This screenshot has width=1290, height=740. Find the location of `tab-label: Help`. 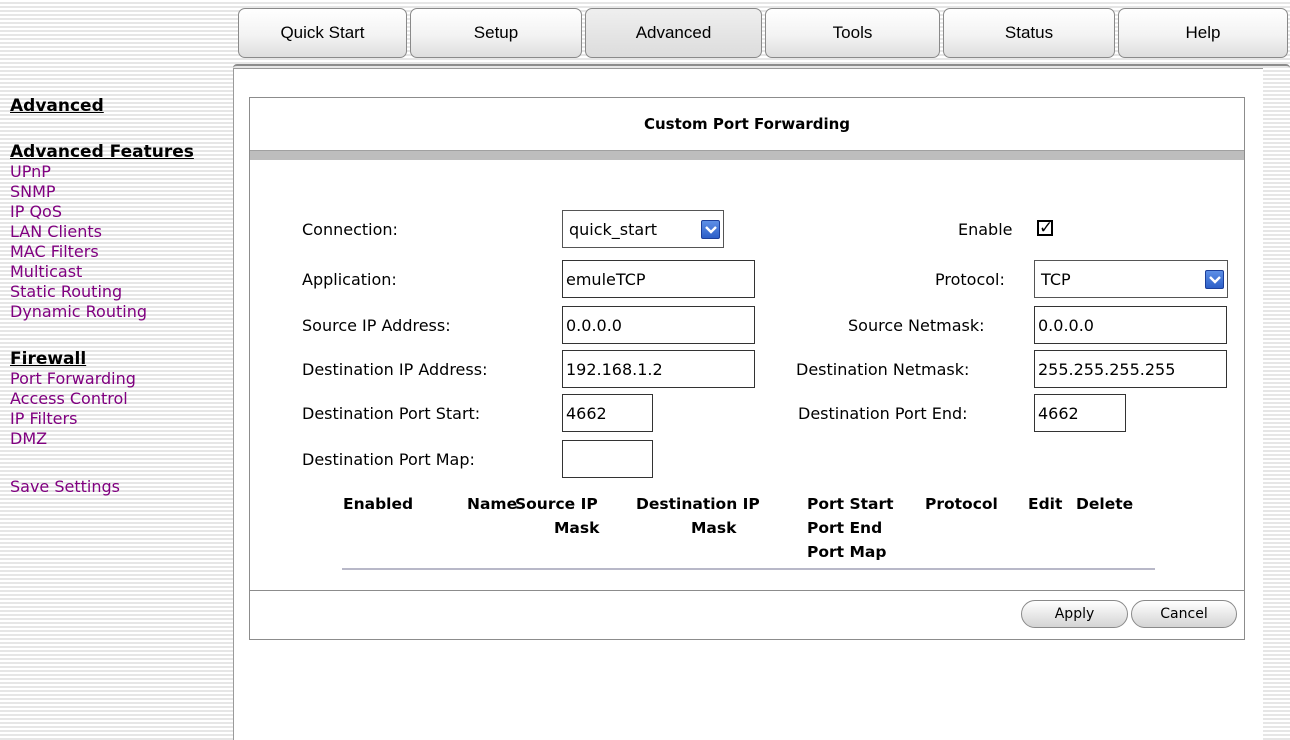

tab-label: Help is located at coordinates (1203, 32).